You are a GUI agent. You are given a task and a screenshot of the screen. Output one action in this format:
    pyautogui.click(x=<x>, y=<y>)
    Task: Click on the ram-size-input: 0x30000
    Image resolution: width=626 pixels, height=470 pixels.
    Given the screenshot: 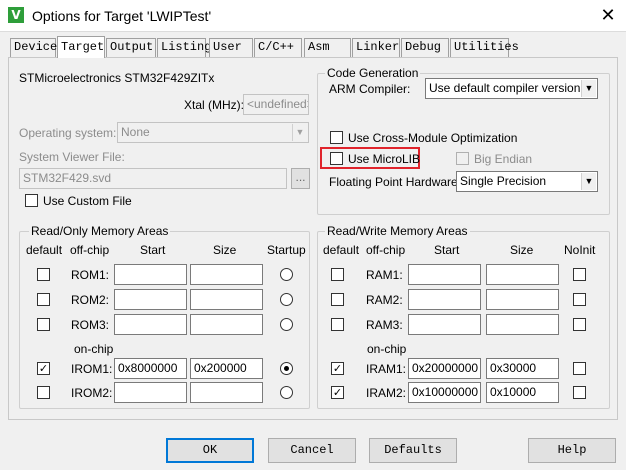 What is the action you would take?
    pyautogui.click(x=522, y=368)
    